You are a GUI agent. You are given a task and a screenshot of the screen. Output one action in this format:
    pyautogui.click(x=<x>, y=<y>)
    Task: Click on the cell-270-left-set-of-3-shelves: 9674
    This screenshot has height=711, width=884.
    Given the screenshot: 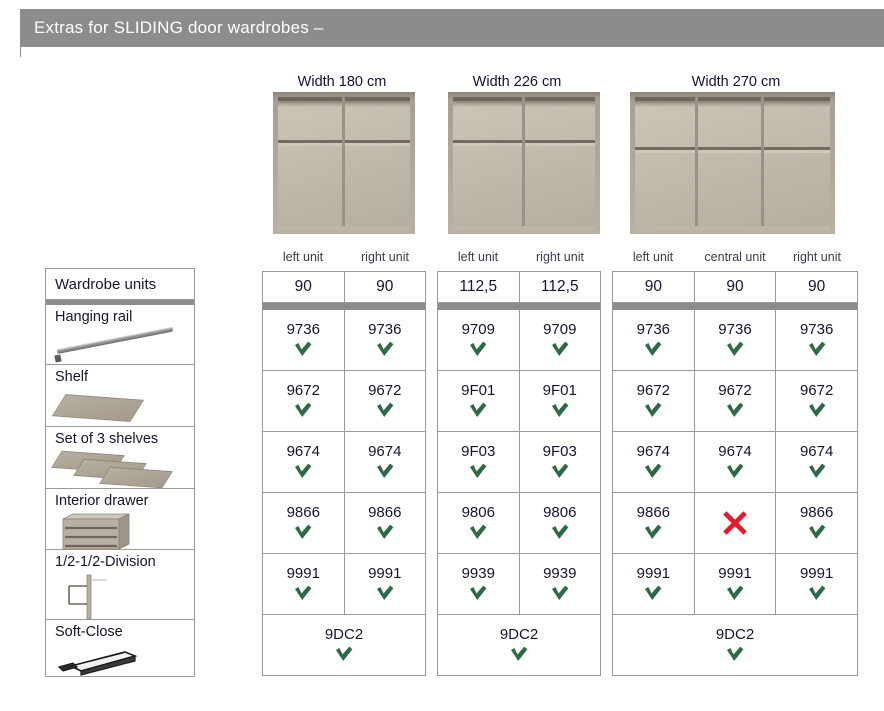 What is the action you would take?
    pyautogui.click(x=653, y=462)
    